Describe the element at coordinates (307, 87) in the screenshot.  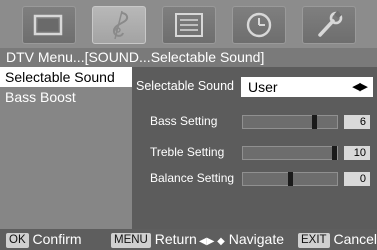
I see `selectable-sound-selector: User ◀▶` at that location.